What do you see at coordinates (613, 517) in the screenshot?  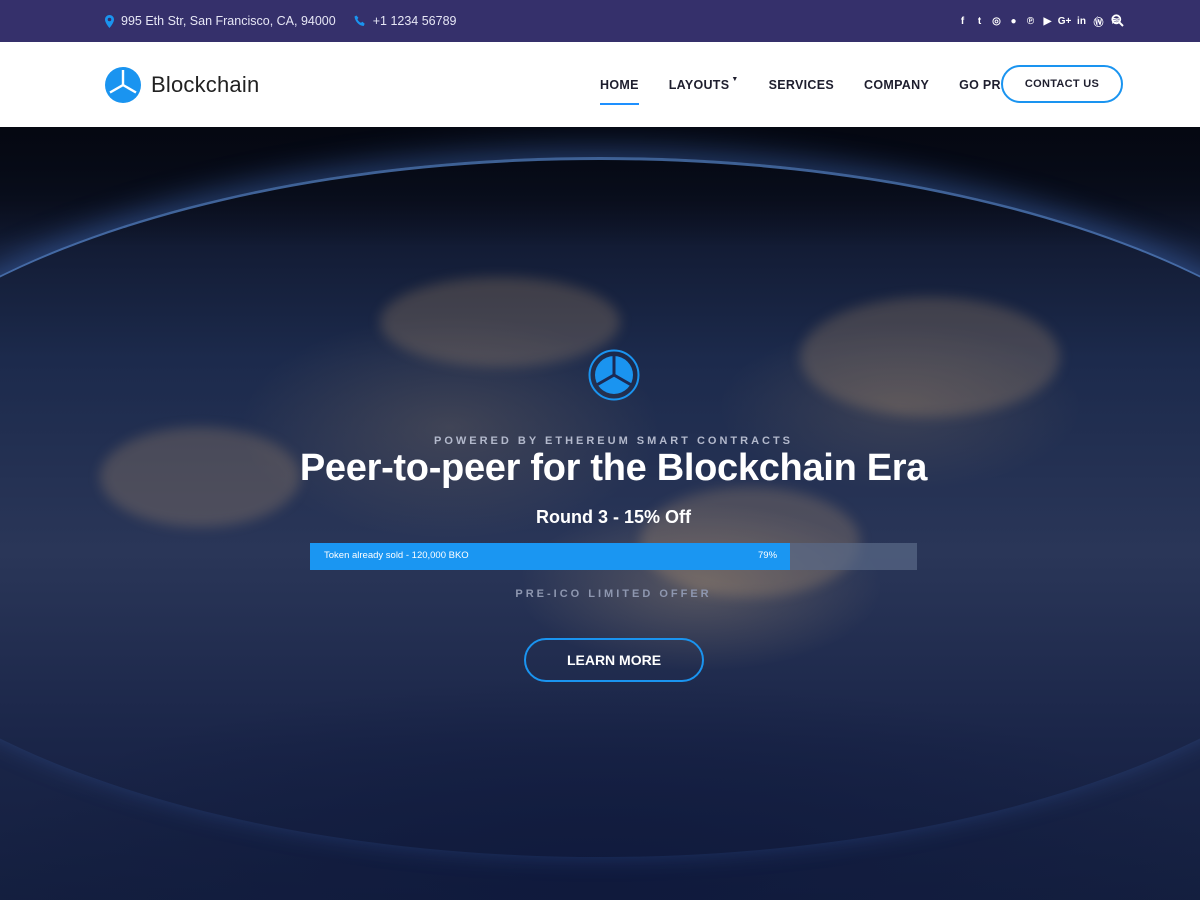 I see `hero-round-offer: Round 3 - 15% Off` at bounding box center [613, 517].